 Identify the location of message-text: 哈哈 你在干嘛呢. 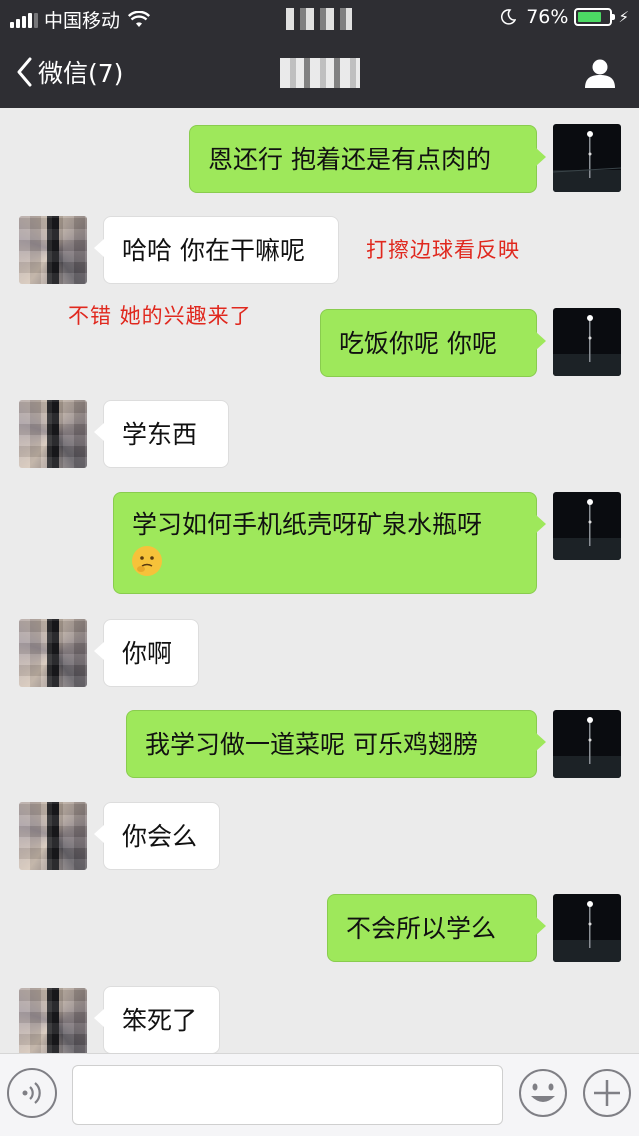
(213, 250).